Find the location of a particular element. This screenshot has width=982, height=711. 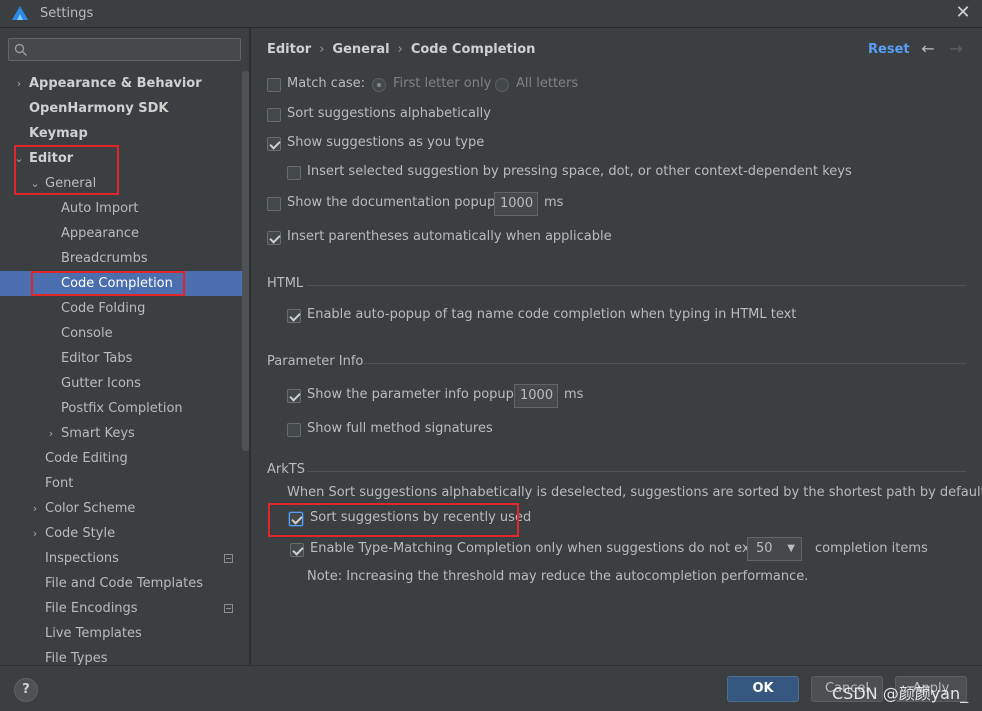

sidebar-item: File Encodings is located at coordinates (121, 608).